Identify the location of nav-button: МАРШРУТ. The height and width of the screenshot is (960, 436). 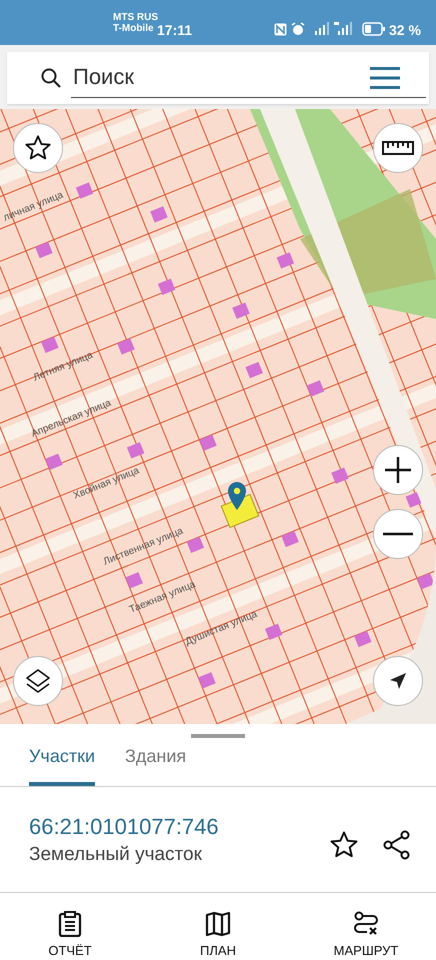
(366, 935).